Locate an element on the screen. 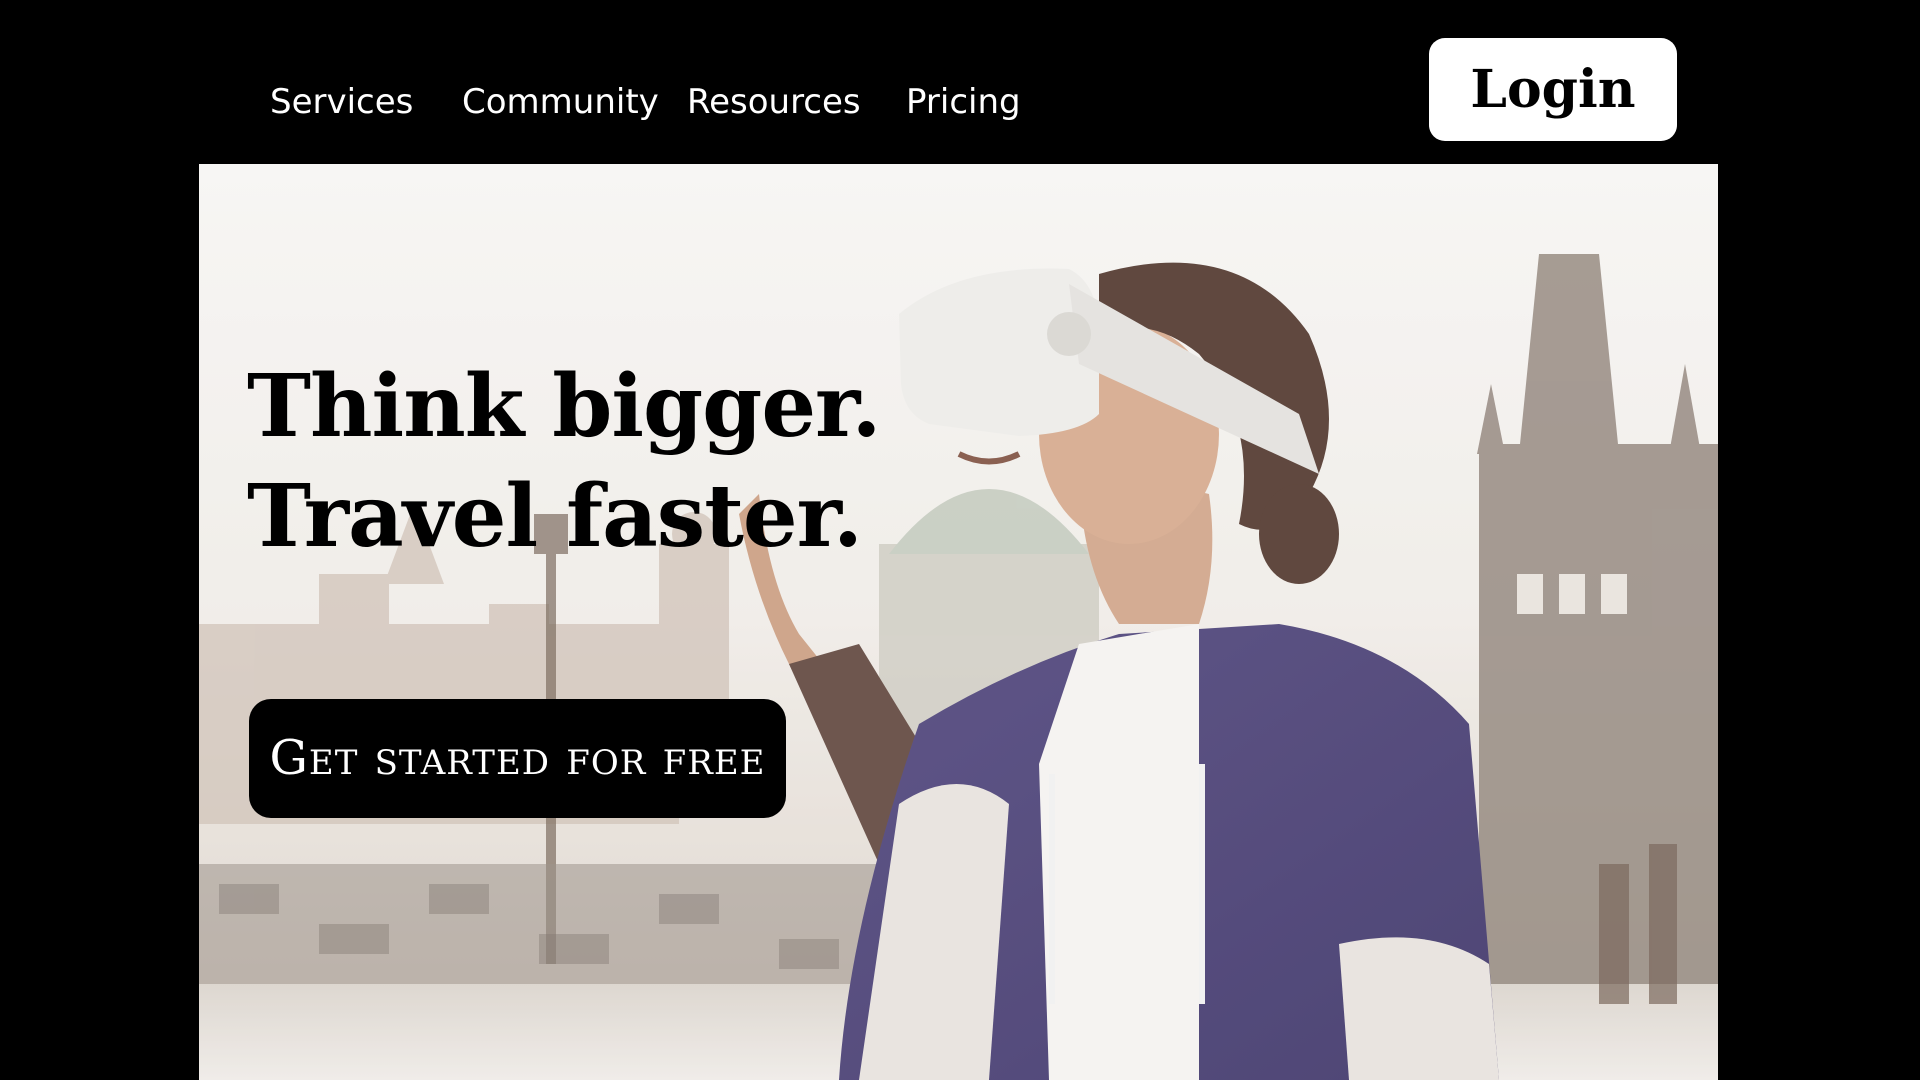 This screenshot has width=1920, height=1080. hero-headline: Think bigger. Travel faster. is located at coordinates (564, 462).